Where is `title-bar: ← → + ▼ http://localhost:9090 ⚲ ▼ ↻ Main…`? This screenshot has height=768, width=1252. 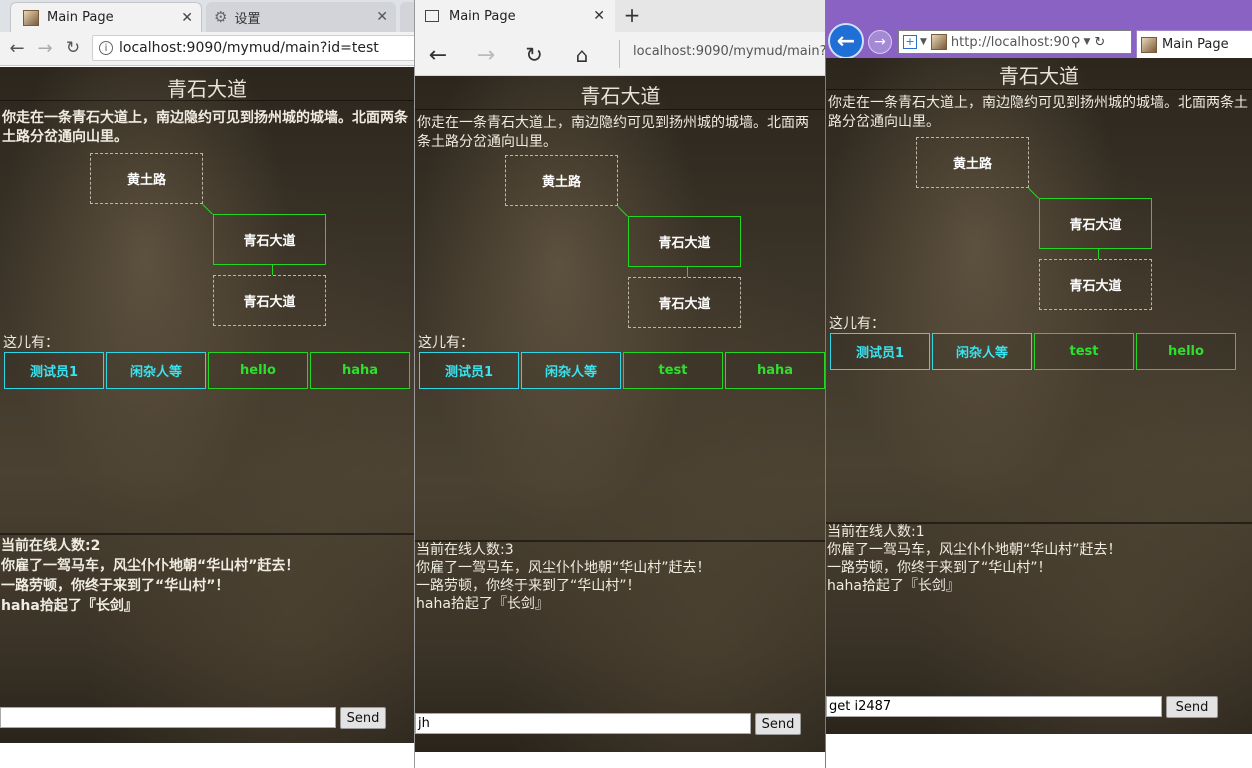
title-bar: ← → + ▼ http://localhost:9090 ⚲ ▼ ↻ Main… is located at coordinates (1039, 29).